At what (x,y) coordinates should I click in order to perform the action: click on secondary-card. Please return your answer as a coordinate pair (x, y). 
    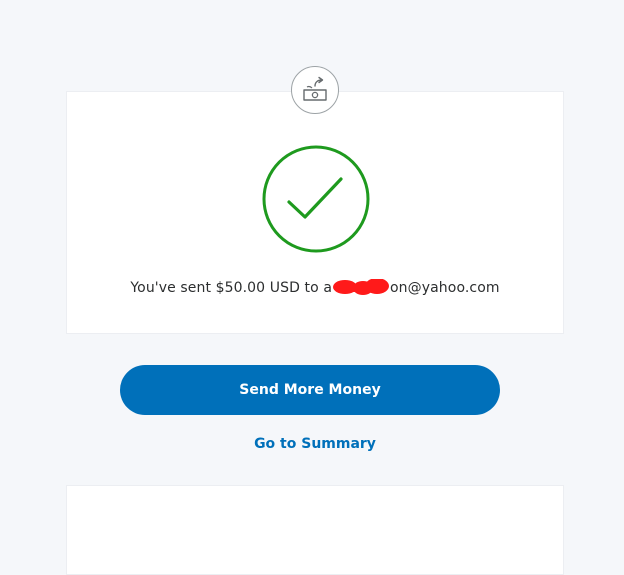
    Looking at the image, I should click on (315, 530).